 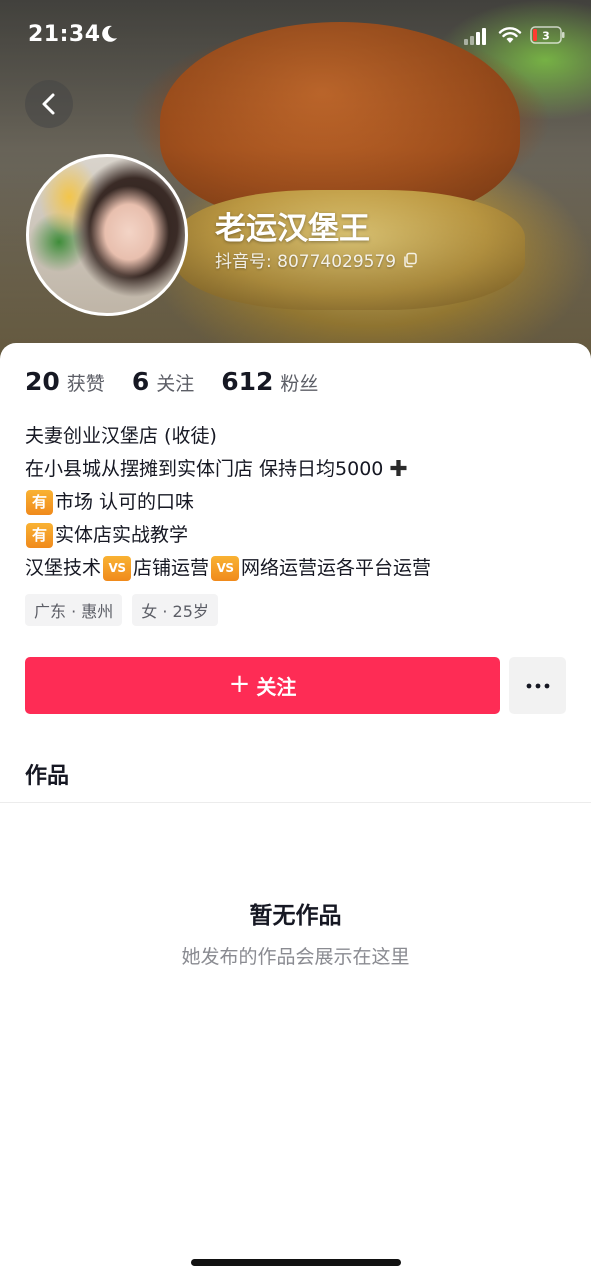 What do you see at coordinates (125, 502) in the screenshot?
I see `bio-text: 市场 认可的口味` at bounding box center [125, 502].